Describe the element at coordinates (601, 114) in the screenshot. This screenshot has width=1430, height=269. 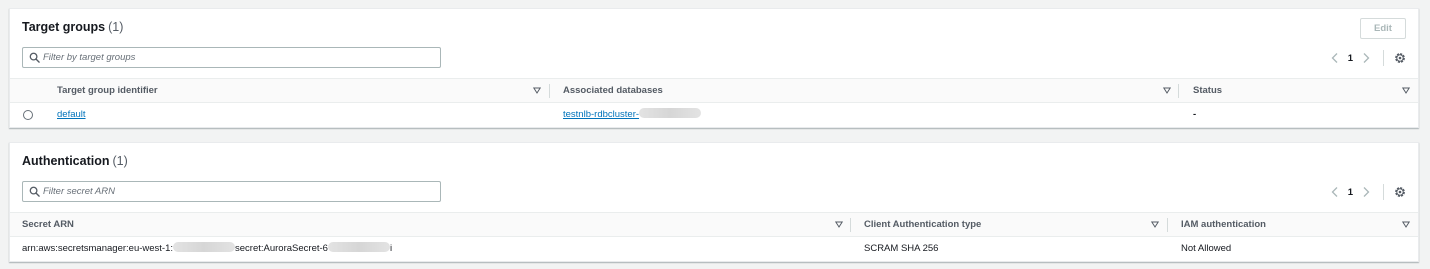
I see `associated-database-link: testnlb-rdbcluster-` at that location.